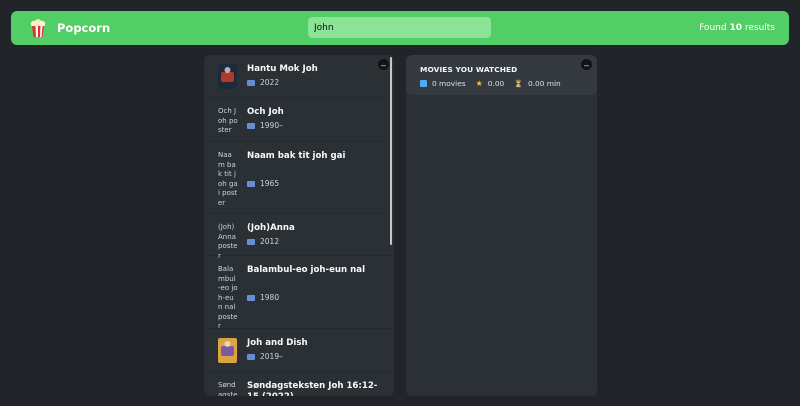 This screenshot has height=406, width=800. What do you see at coordinates (270, 297) in the screenshot?
I see `movie-year-text: 1980` at bounding box center [270, 297].